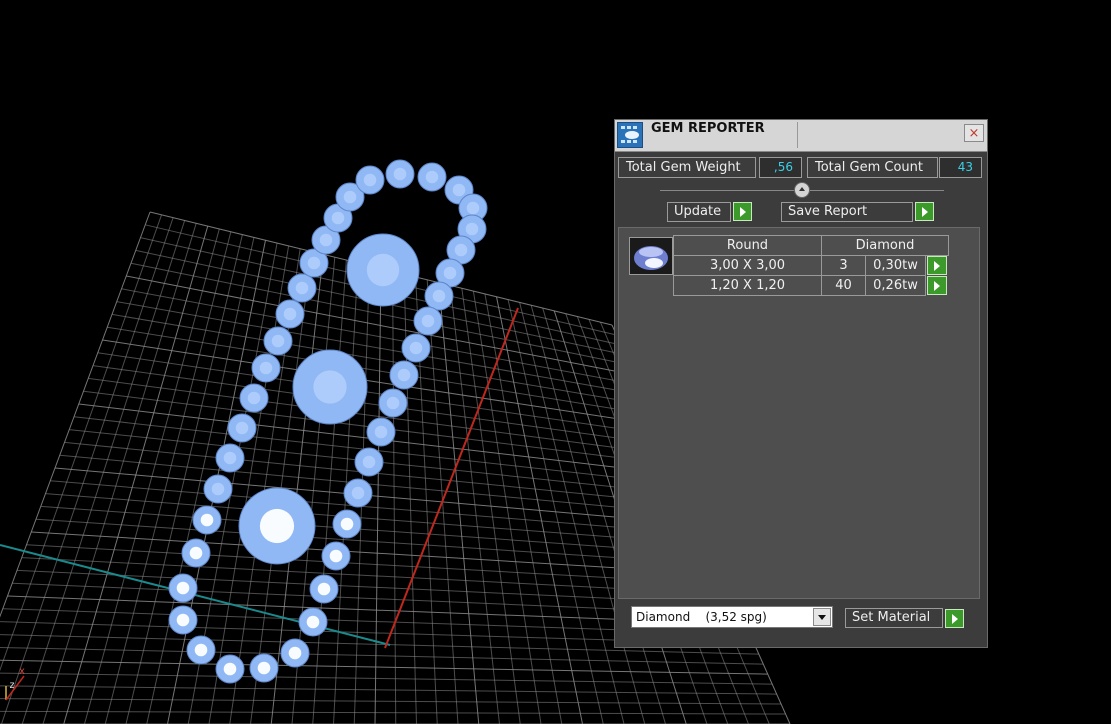  I want to click on axis-x-label: x, so click(22, 671).